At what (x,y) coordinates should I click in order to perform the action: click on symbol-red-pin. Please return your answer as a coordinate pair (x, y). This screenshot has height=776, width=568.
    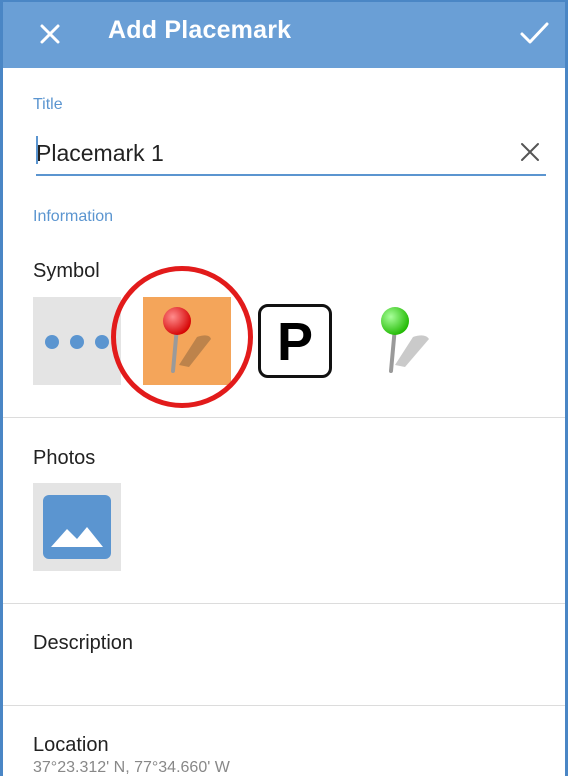
    Looking at the image, I should click on (187, 341).